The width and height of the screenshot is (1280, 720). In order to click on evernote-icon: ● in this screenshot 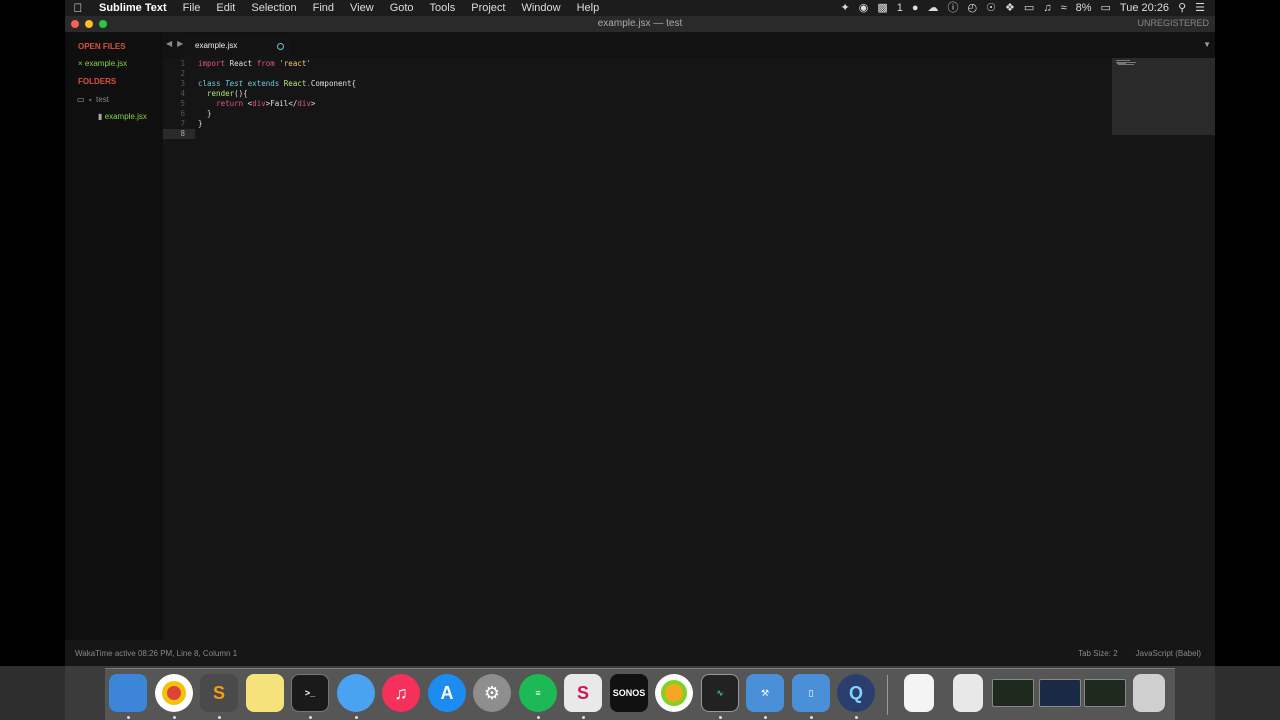, I will do `click(915, 8)`.